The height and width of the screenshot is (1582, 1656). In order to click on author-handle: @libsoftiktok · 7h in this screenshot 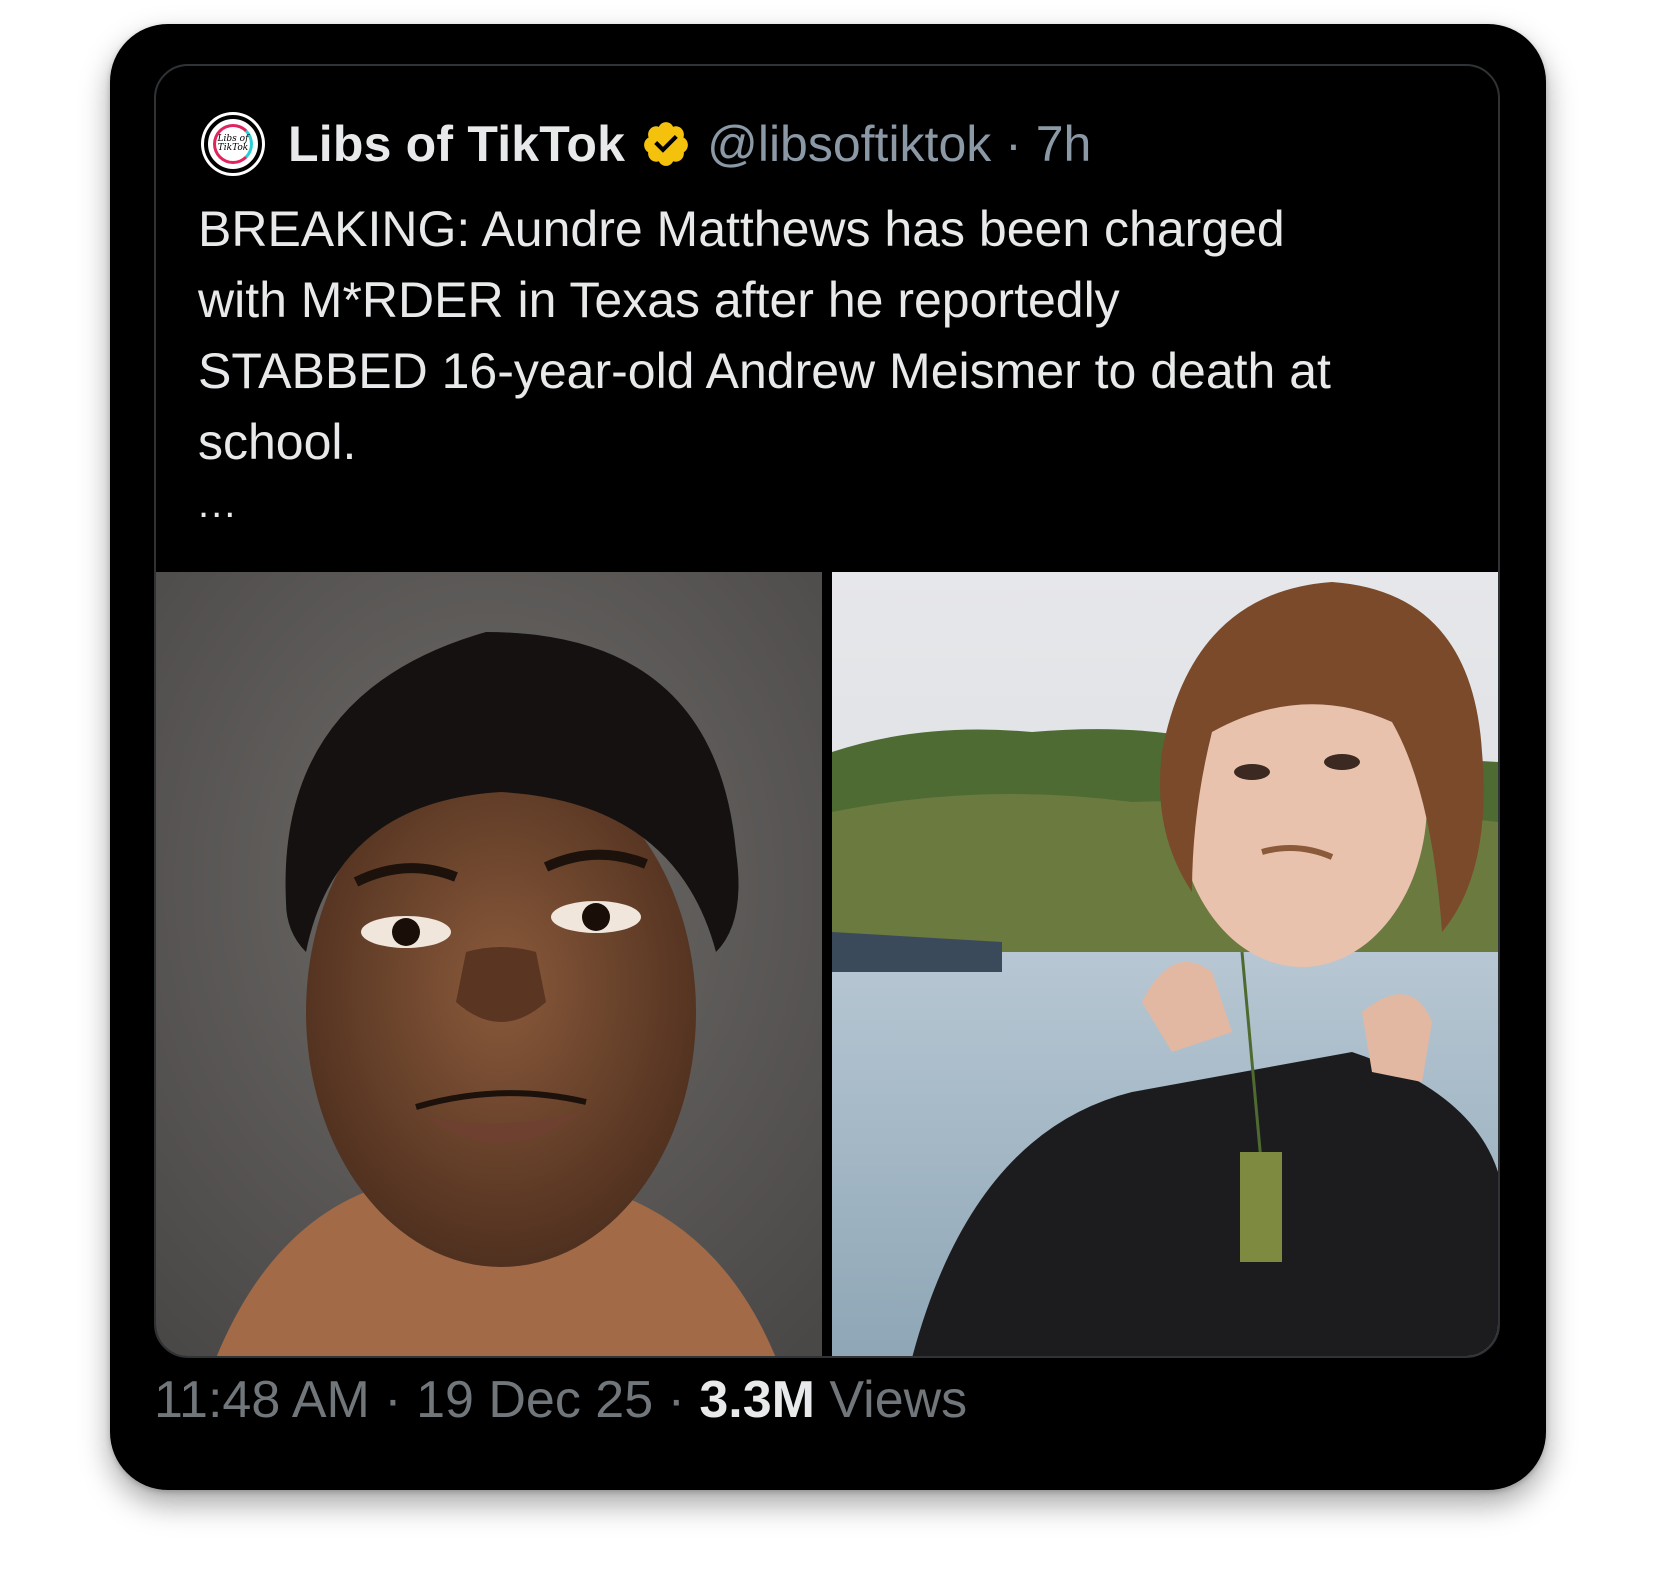, I will do `click(899, 144)`.